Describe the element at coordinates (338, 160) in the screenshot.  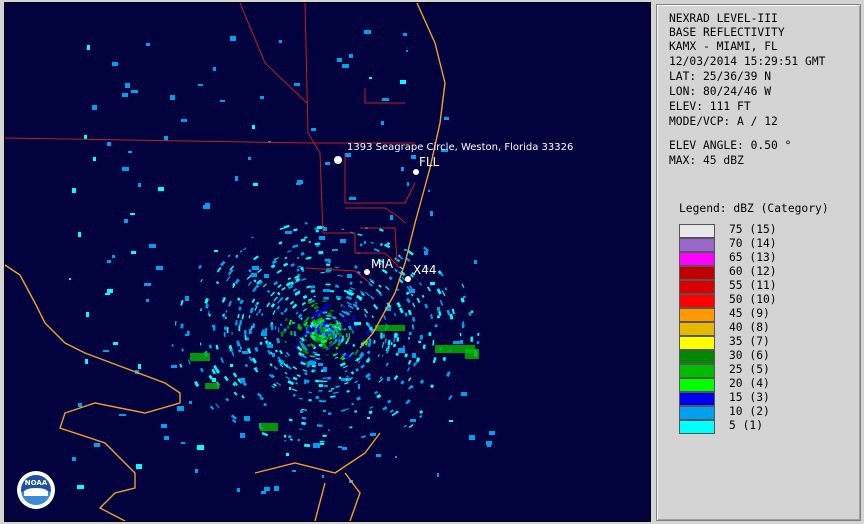
I see `address-marker` at that location.